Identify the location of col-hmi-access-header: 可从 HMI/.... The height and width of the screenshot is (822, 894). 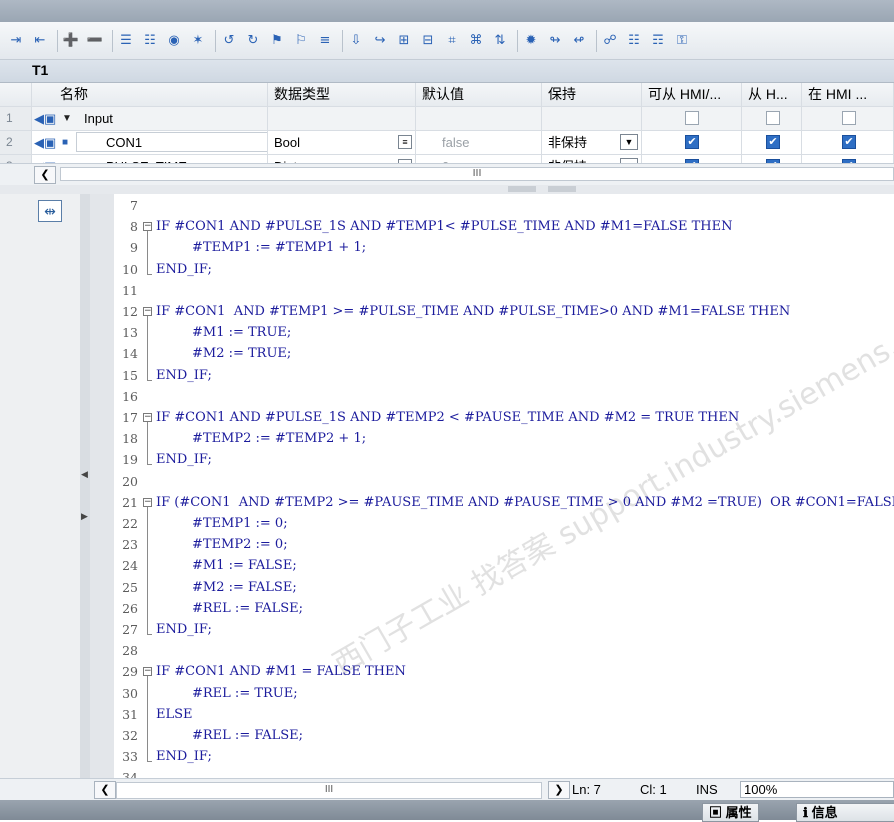
(692, 94).